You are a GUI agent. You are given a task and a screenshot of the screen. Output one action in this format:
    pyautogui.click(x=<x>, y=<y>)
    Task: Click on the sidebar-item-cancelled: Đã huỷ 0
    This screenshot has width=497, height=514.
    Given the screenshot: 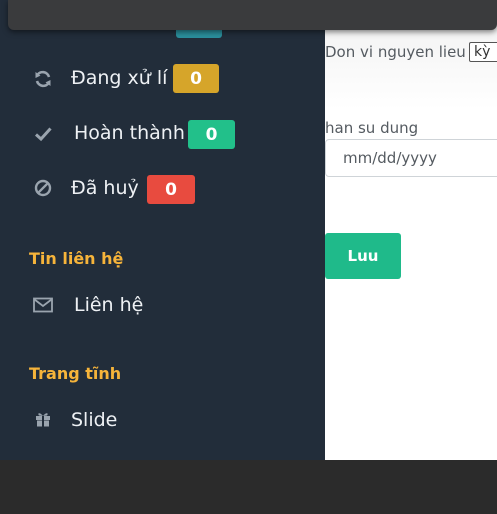 What is the action you would take?
    pyautogui.click(x=162, y=189)
    